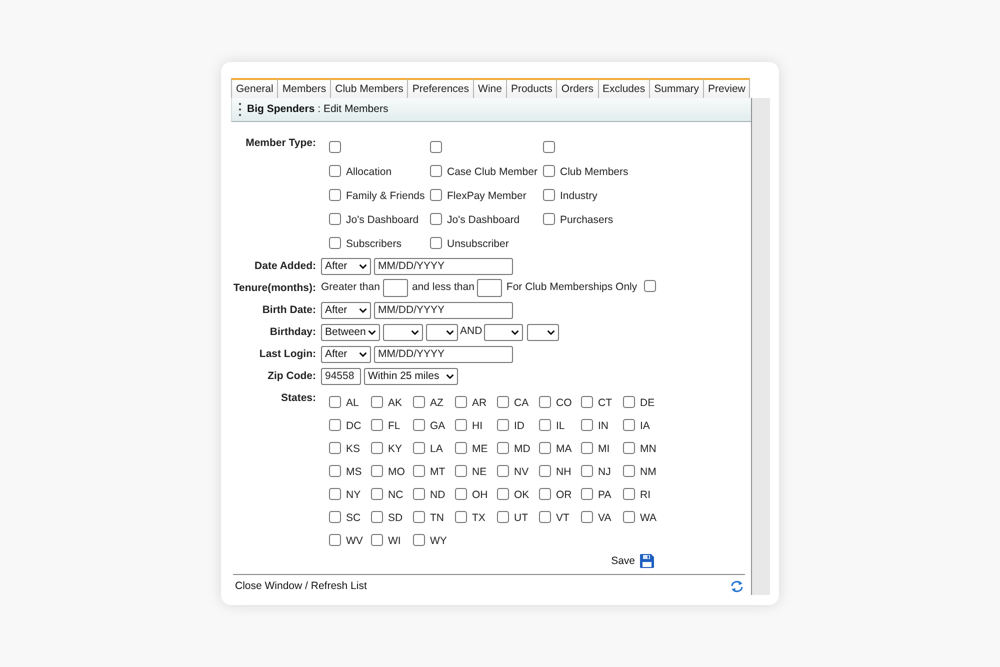 Image resolution: width=1000 pixels, height=667 pixels. What do you see at coordinates (369, 88) in the screenshot?
I see `tab: Club Members` at bounding box center [369, 88].